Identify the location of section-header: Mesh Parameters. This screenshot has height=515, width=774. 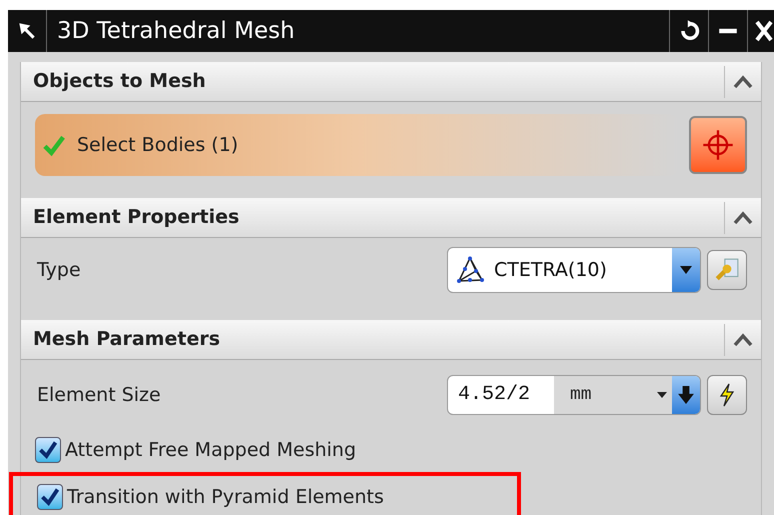
(391, 340).